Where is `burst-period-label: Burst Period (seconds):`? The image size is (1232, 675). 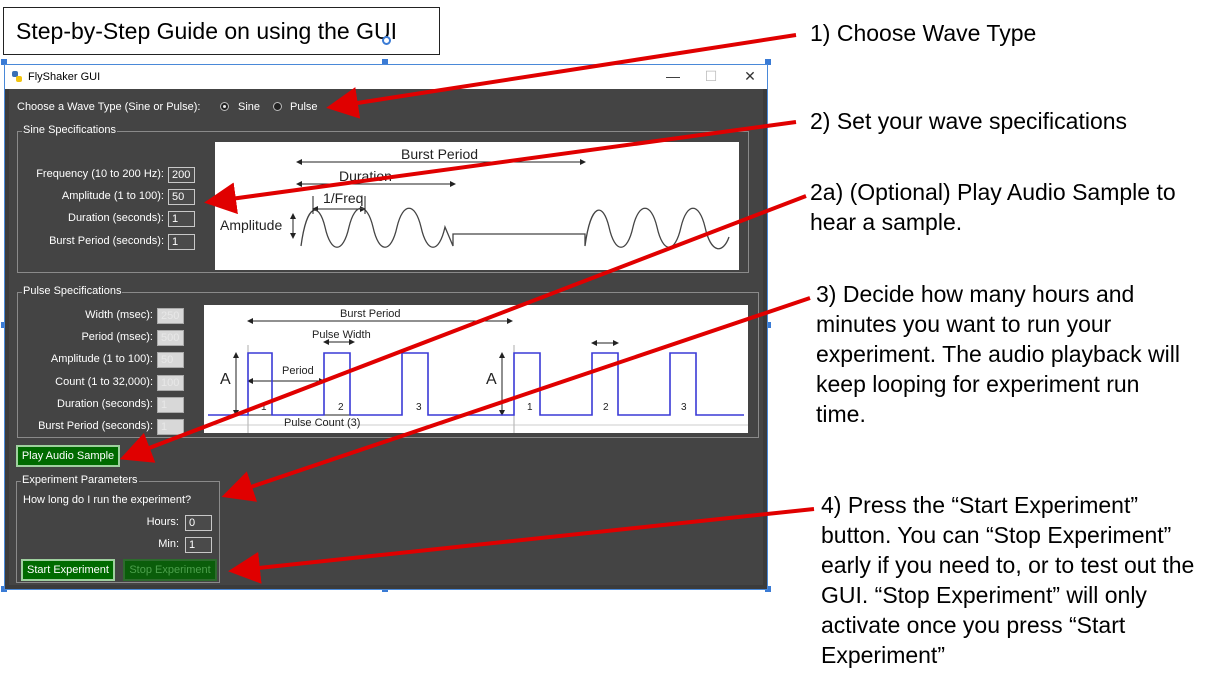
burst-period-label: Burst Period (seconds): is located at coordinates (106, 241).